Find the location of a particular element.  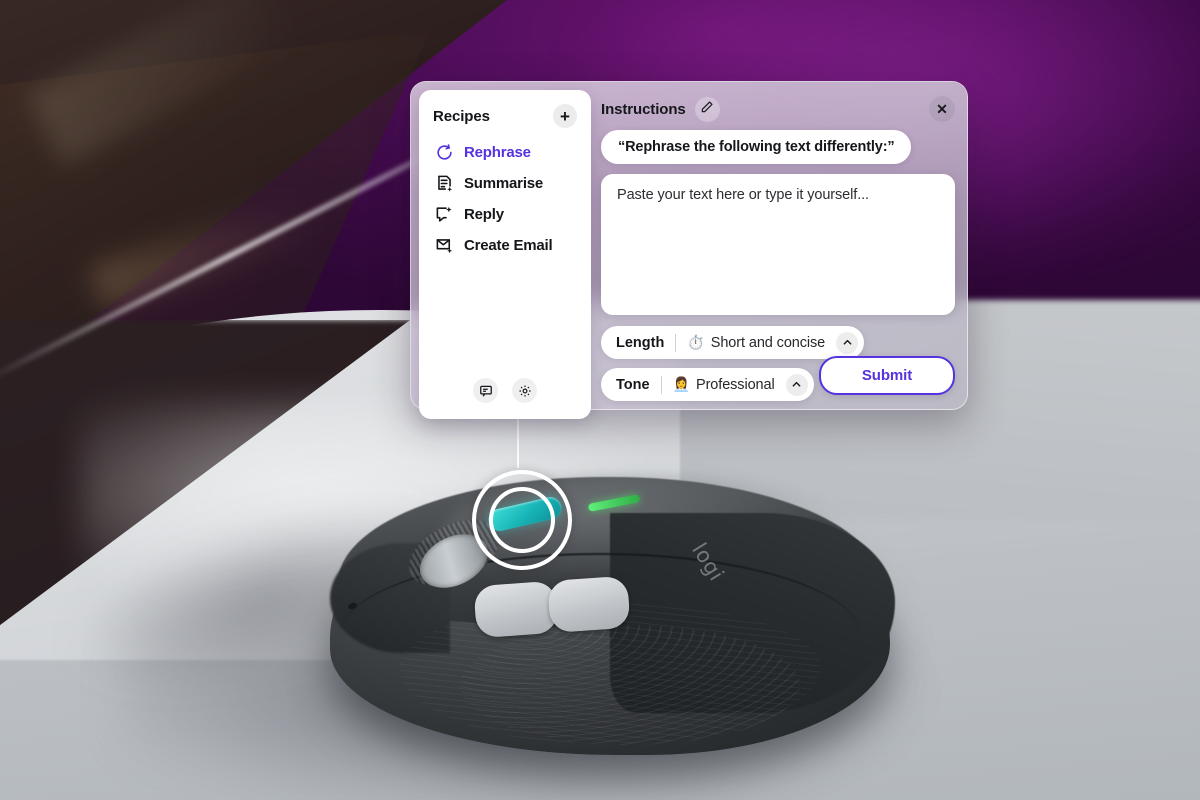

sidebar-title: Recipes is located at coordinates (461, 116).